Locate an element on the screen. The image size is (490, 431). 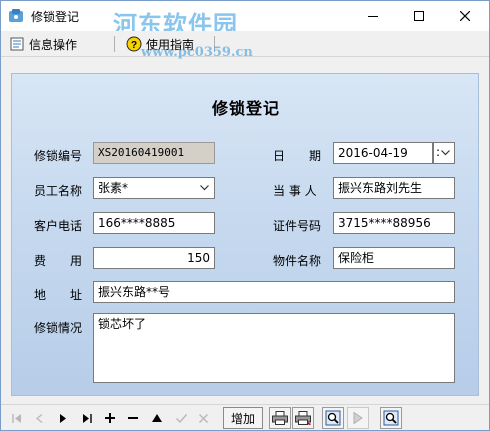
watermark-url: www.pc0359.cn is located at coordinates (197, 52).